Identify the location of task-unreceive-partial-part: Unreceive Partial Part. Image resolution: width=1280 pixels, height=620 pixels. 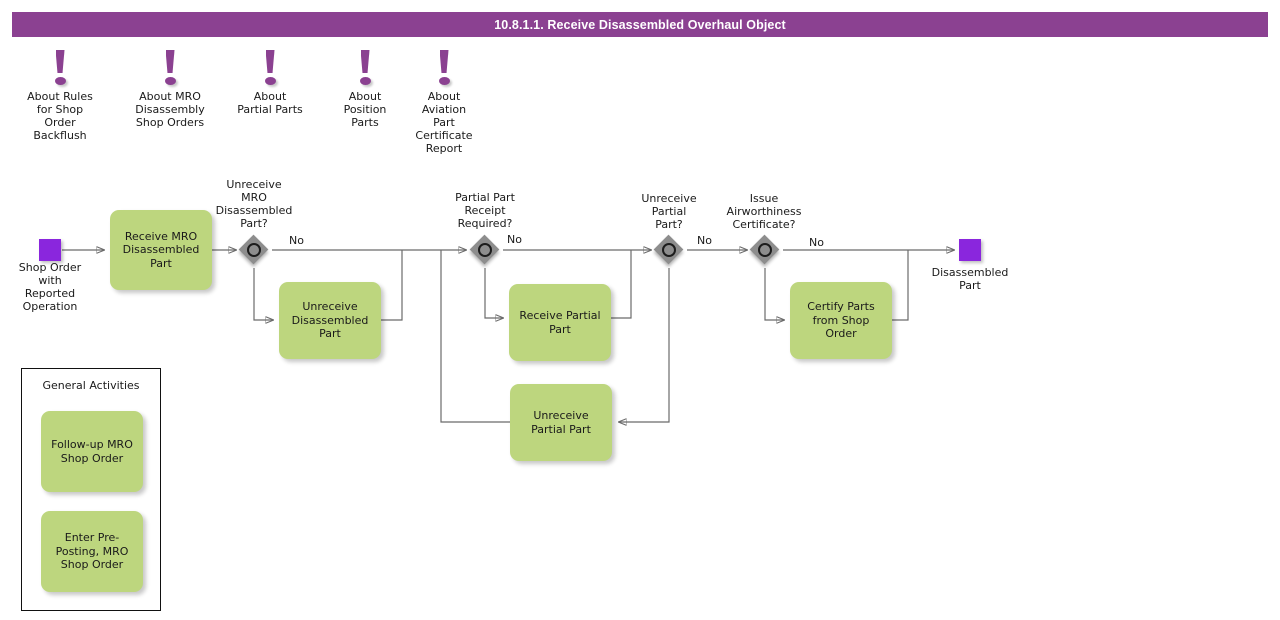
(561, 422).